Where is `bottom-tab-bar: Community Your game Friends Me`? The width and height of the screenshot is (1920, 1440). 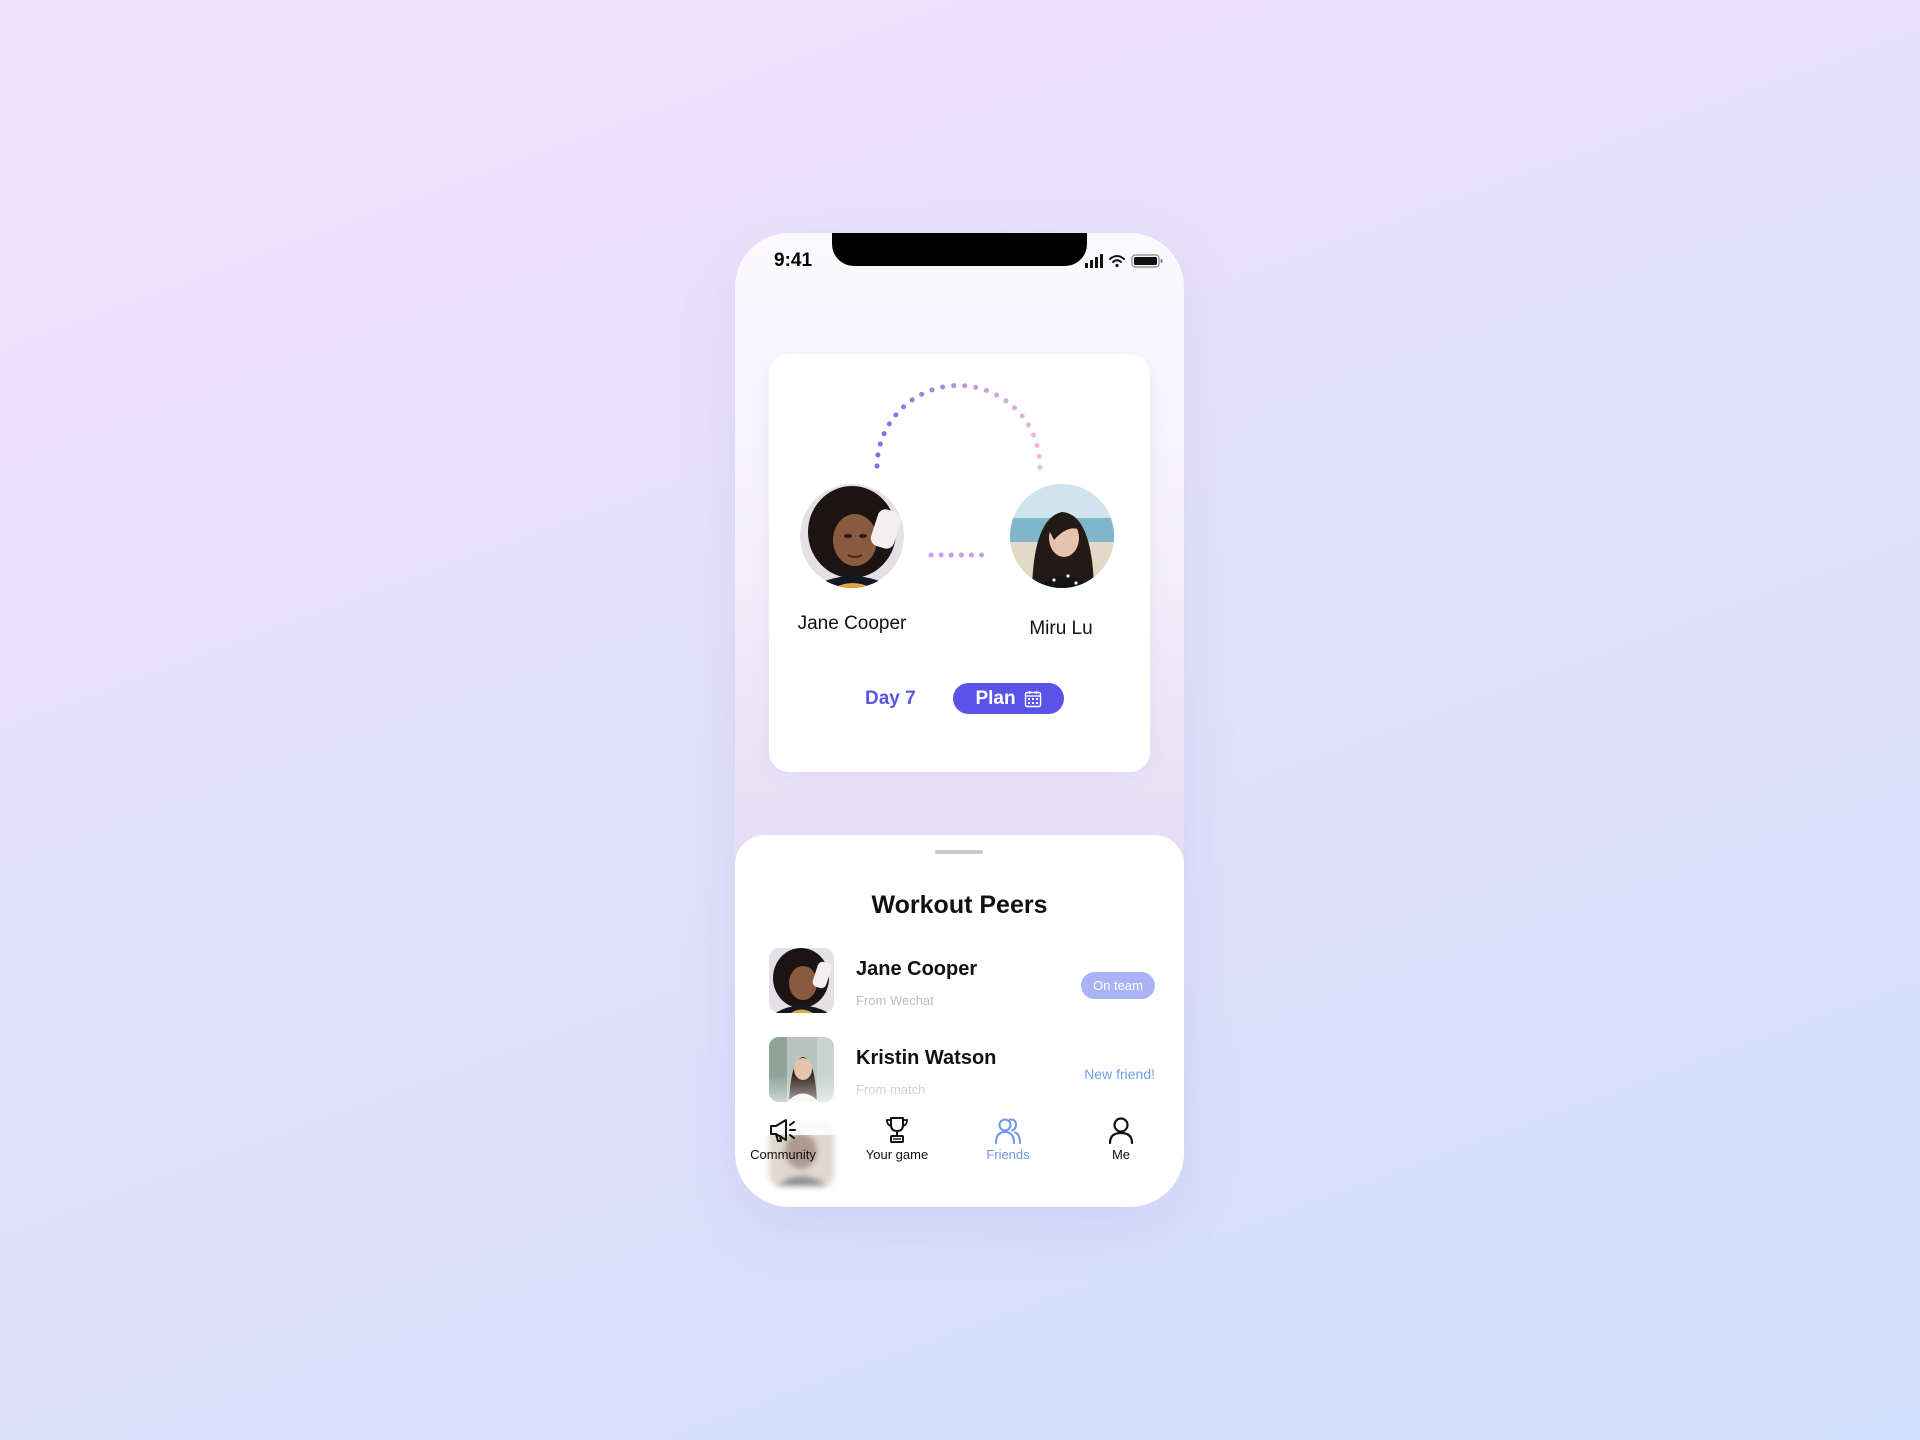 bottom-tab-bar: Community Your game Friends Me is located at coordinates (959, 1145).